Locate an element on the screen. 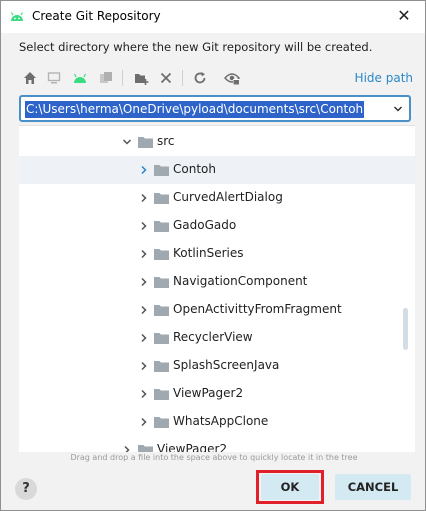  tree-node-whatsappclone: WhatsAppClone is located at coordinates (217, 422).